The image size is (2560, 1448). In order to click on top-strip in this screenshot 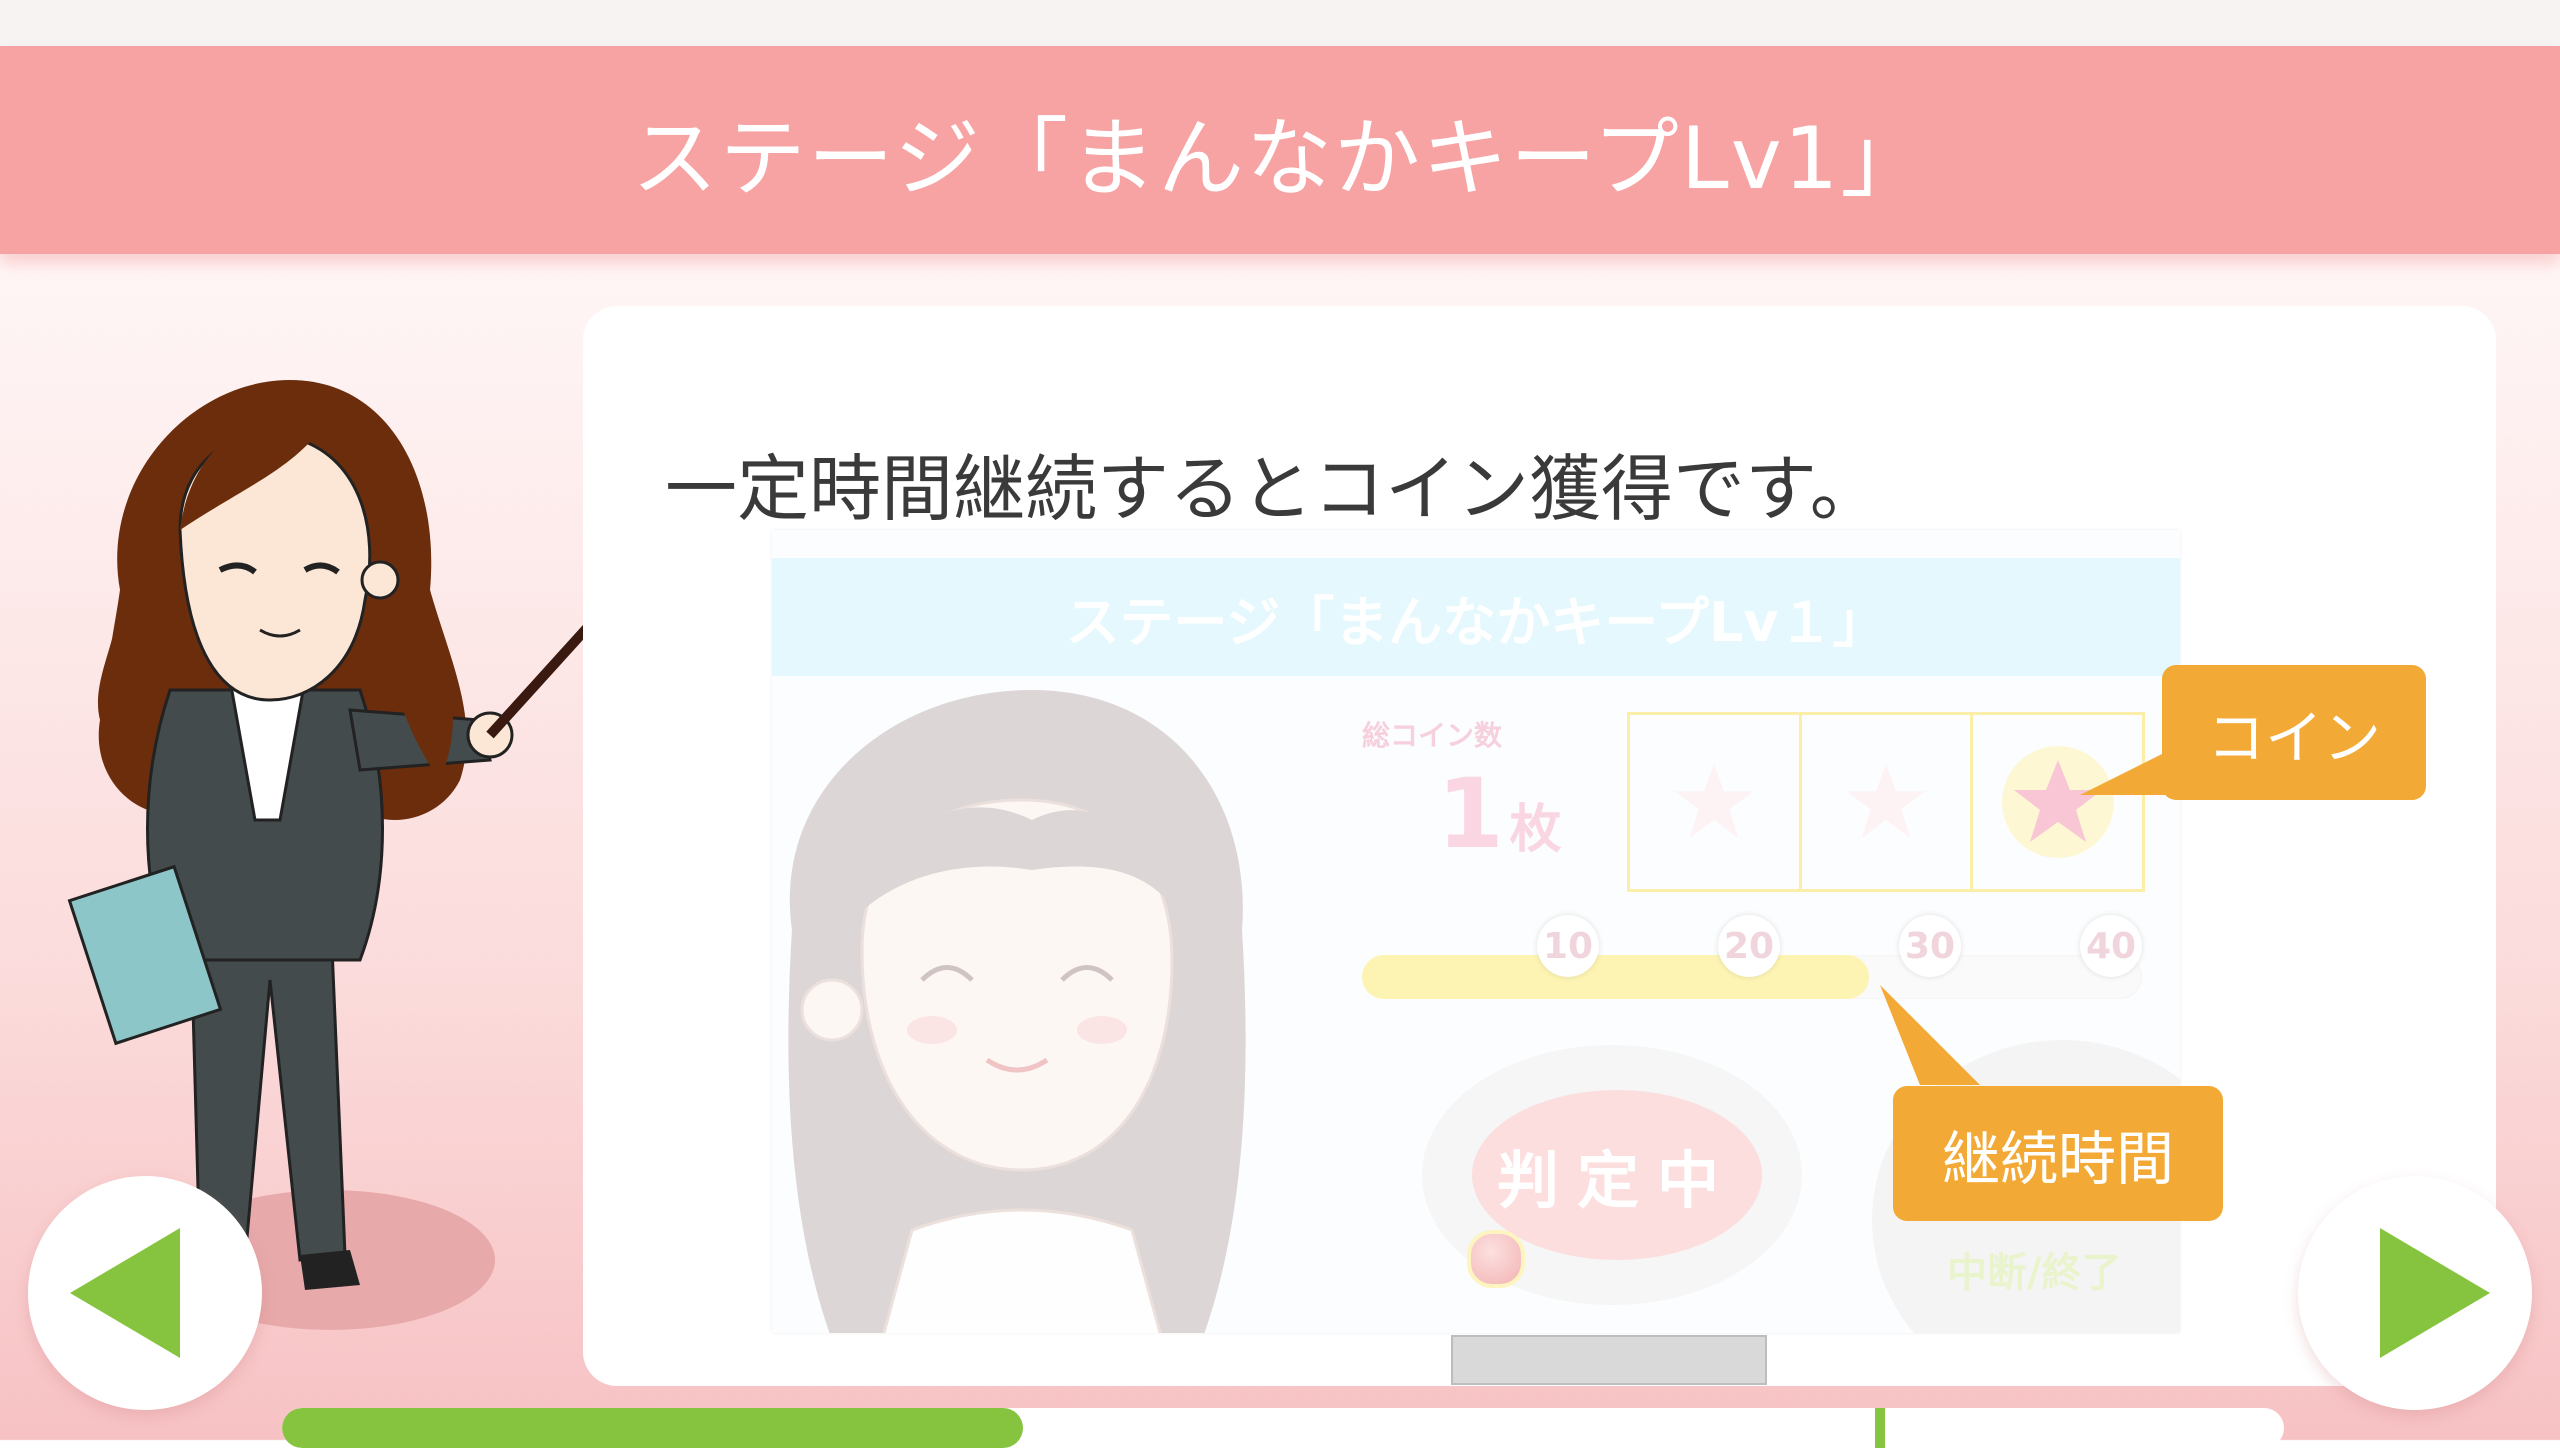, I will do `click(1280, 23)`.